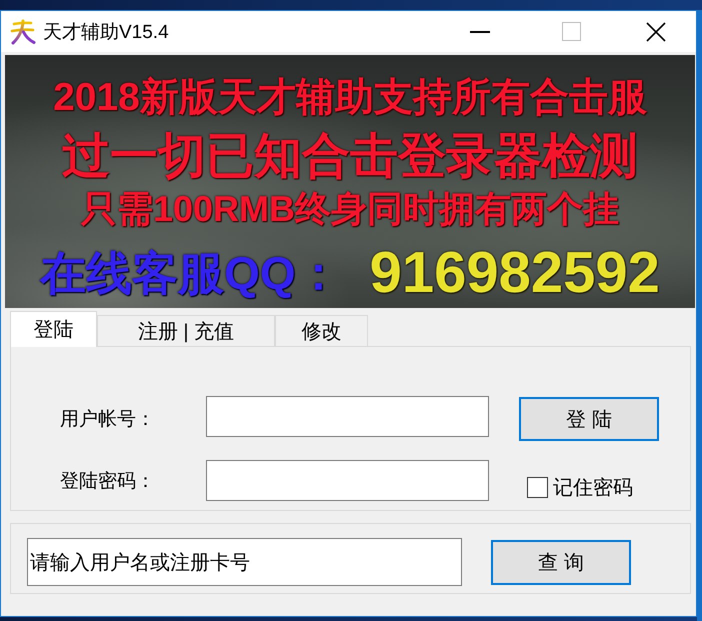 This screenshot has height=621, width=702. What do you see at coordinates (593, 487) in the screenshot?
I see `remember-password-label: 记住密码` at bounding box center [593, 487].